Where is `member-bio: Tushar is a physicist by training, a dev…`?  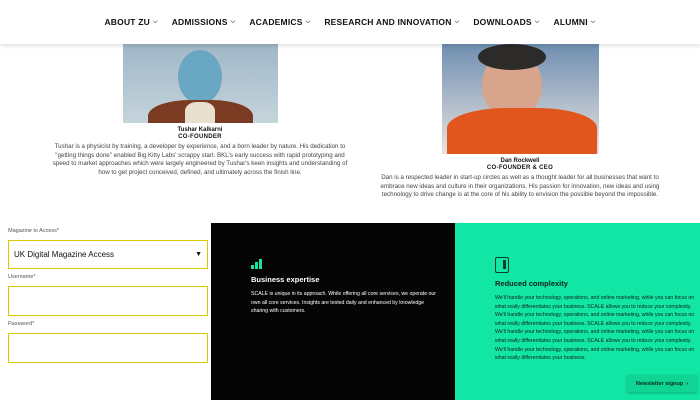
member-bio: Tushar is a physicist by training, a dev… is located at coordinates (200, 159).